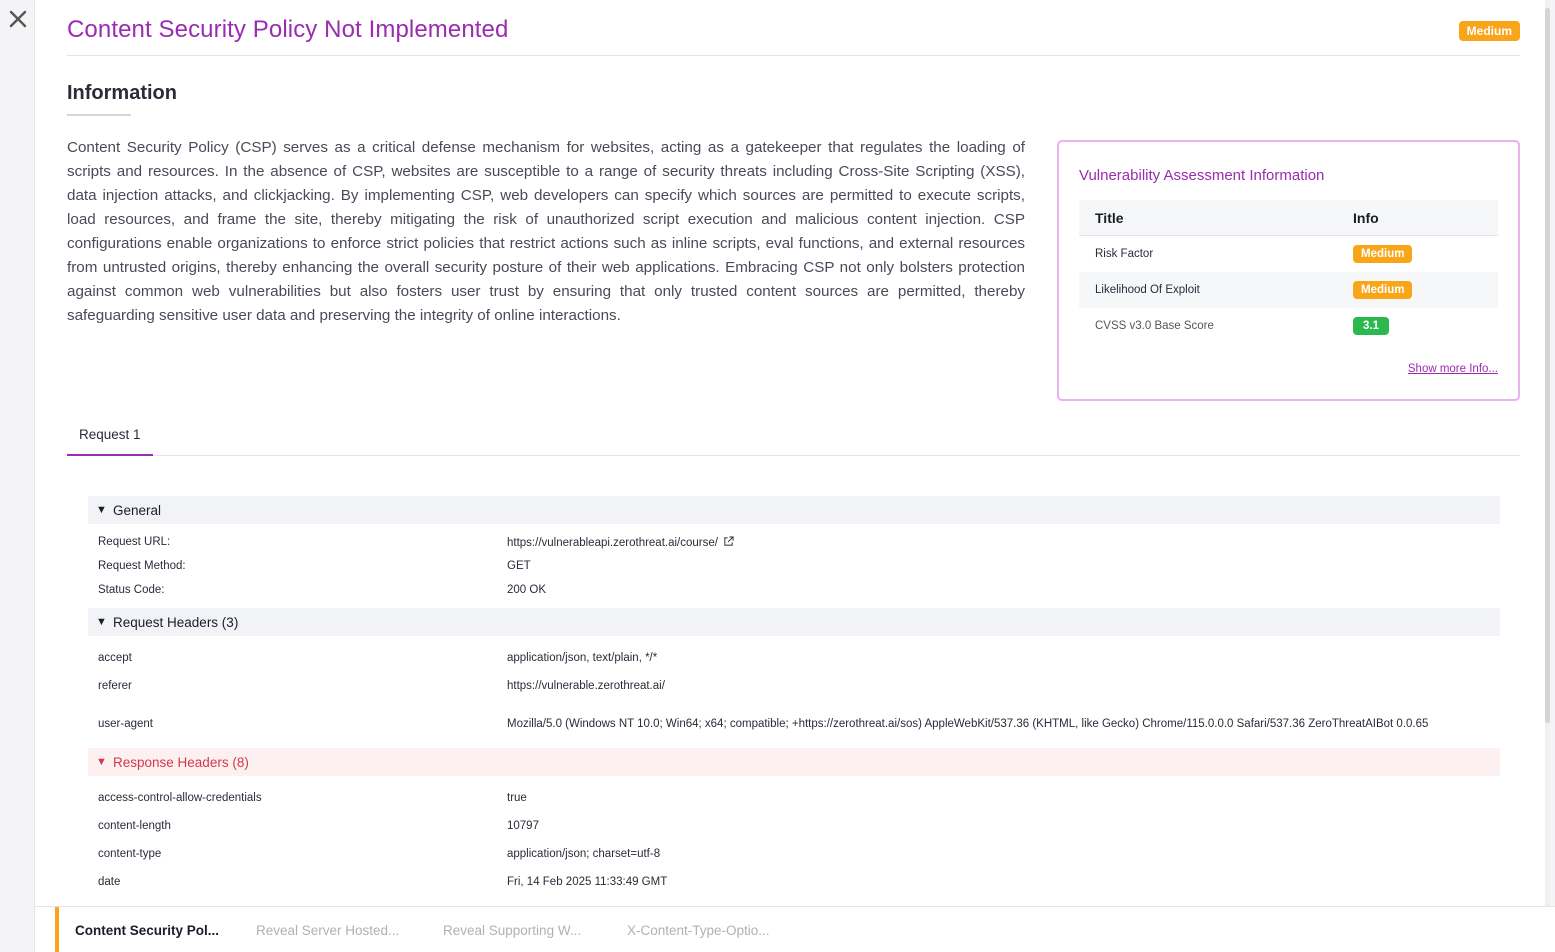 This screenshot has width=1555, height=952. Describe the element at coordinates (794, 826) in the screenshot. I see `list-item: content-length 10797` at that location.